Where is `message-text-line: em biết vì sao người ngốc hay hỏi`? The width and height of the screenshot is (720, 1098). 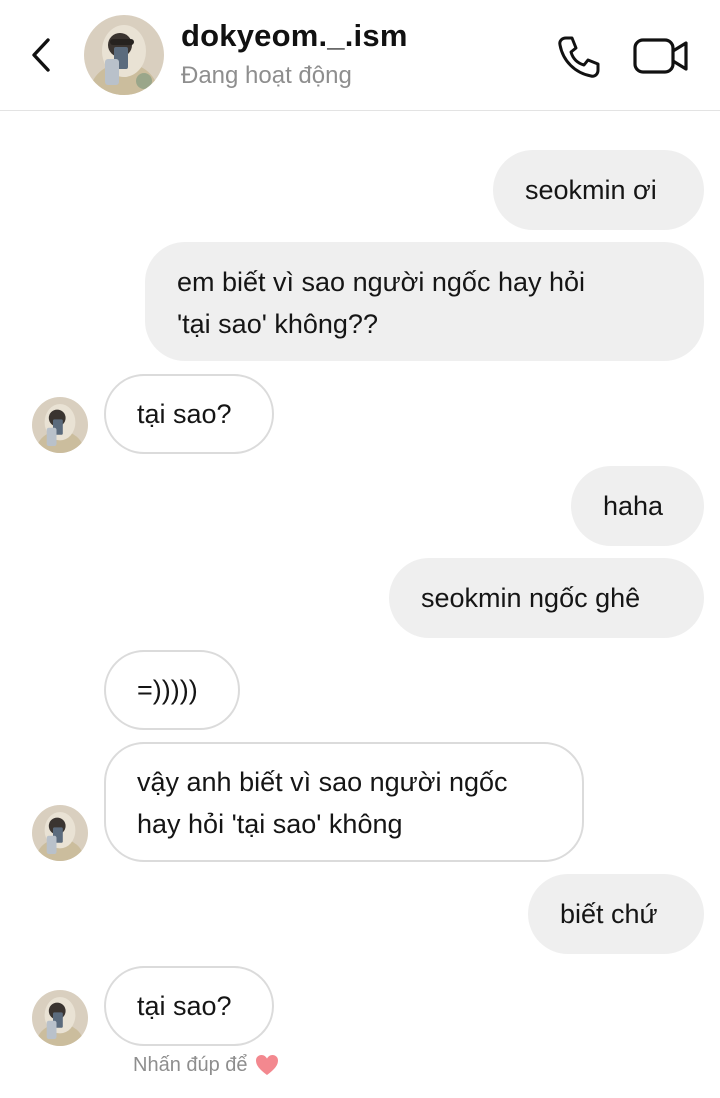 message-text-line: em biết vì sao người ngốc hay hỏi is located at coordinates (381, 282).